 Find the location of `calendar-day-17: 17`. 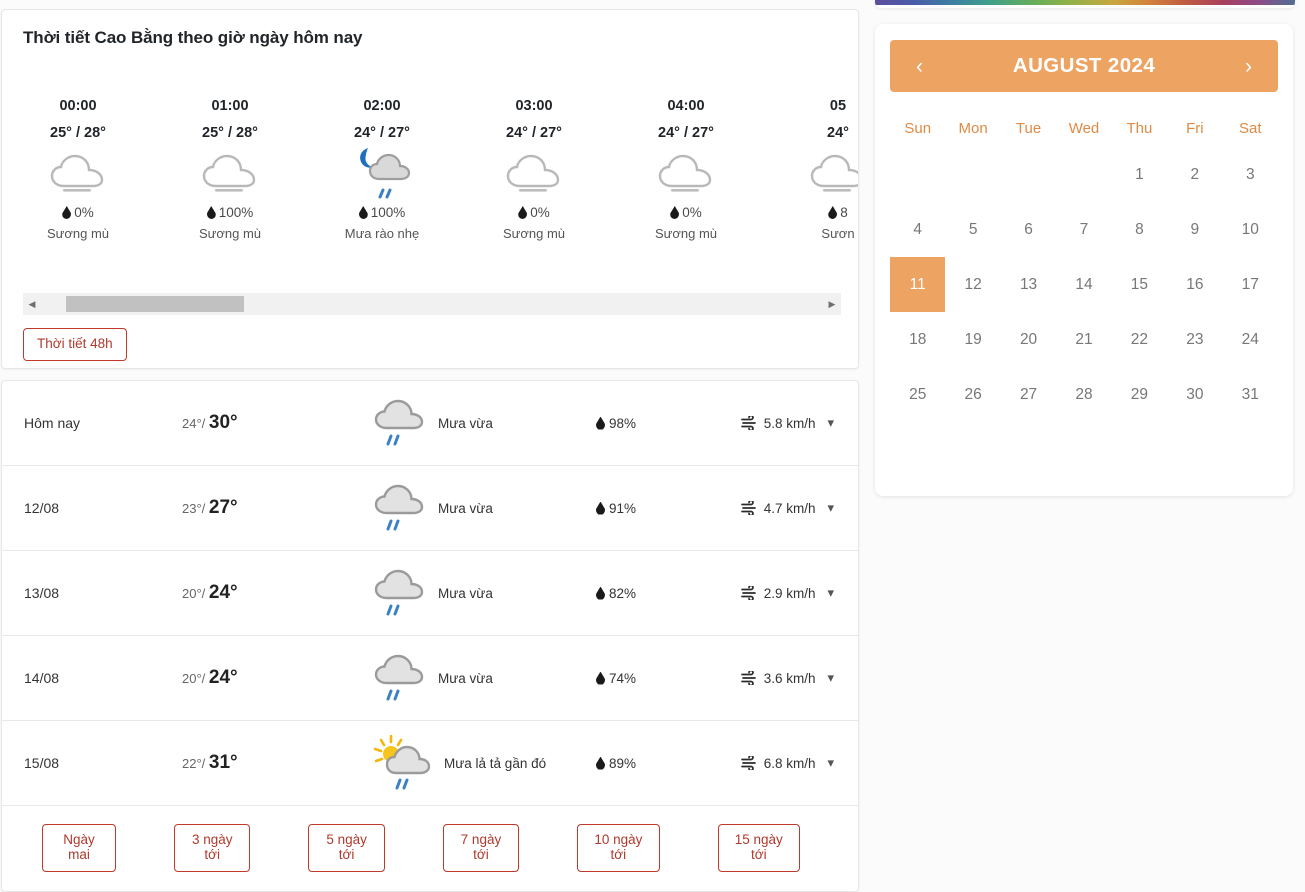

calendar-day-17: 17 is located at coordinates (1250, 284).